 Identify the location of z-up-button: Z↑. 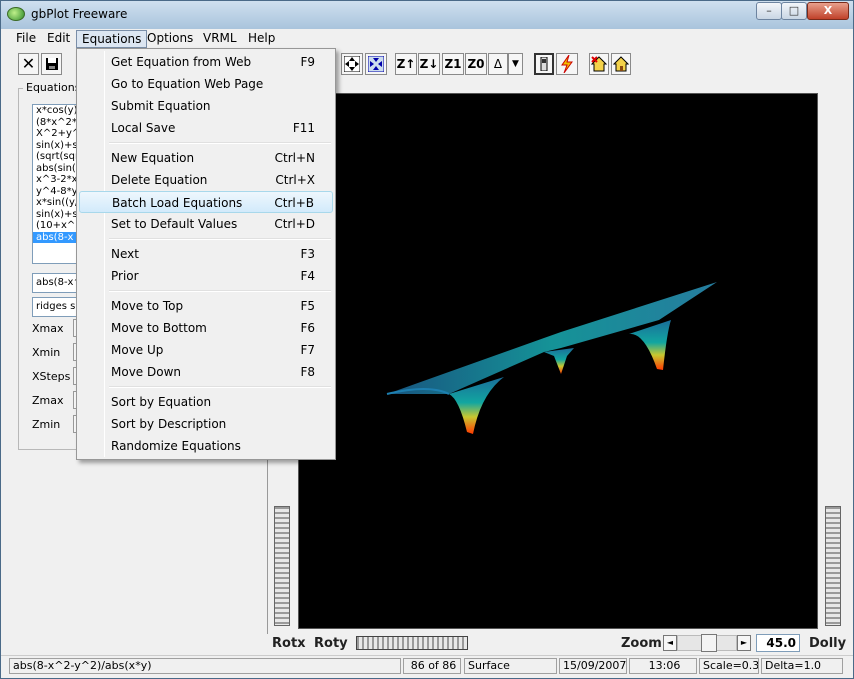
(406, 64).